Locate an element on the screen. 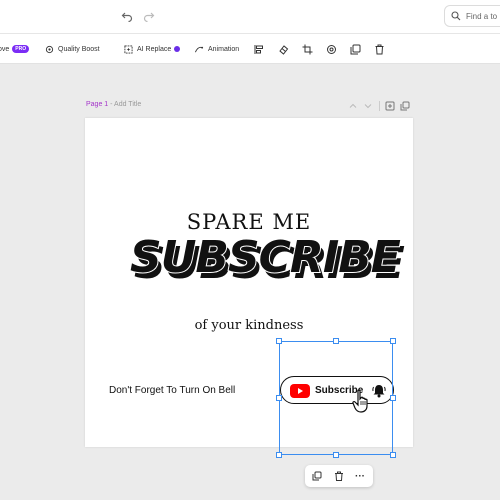  duplicate-page-icon is located at coordinates (405, 106).